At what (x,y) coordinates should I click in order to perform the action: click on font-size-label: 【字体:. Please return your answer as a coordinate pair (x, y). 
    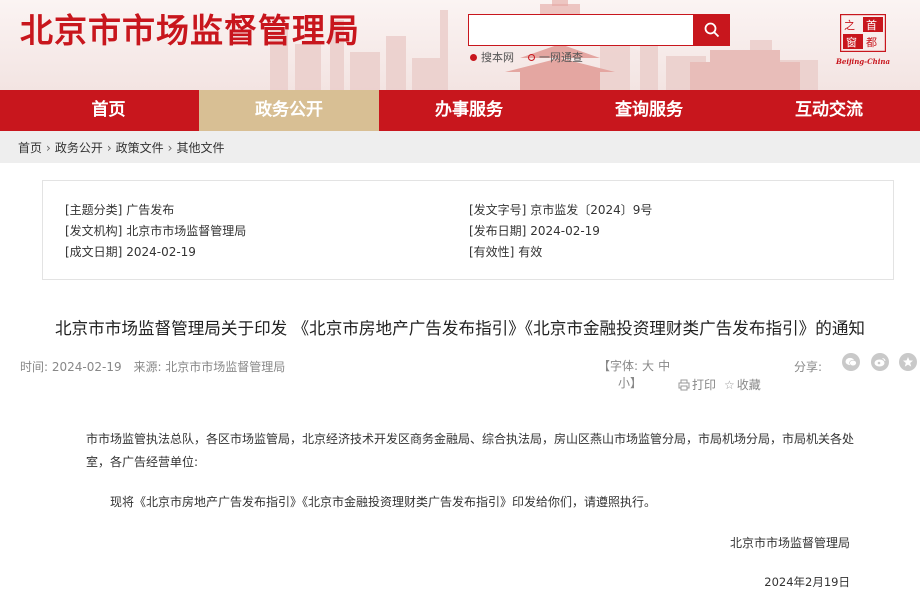
    Looking at the image, I should click on (618, 366).